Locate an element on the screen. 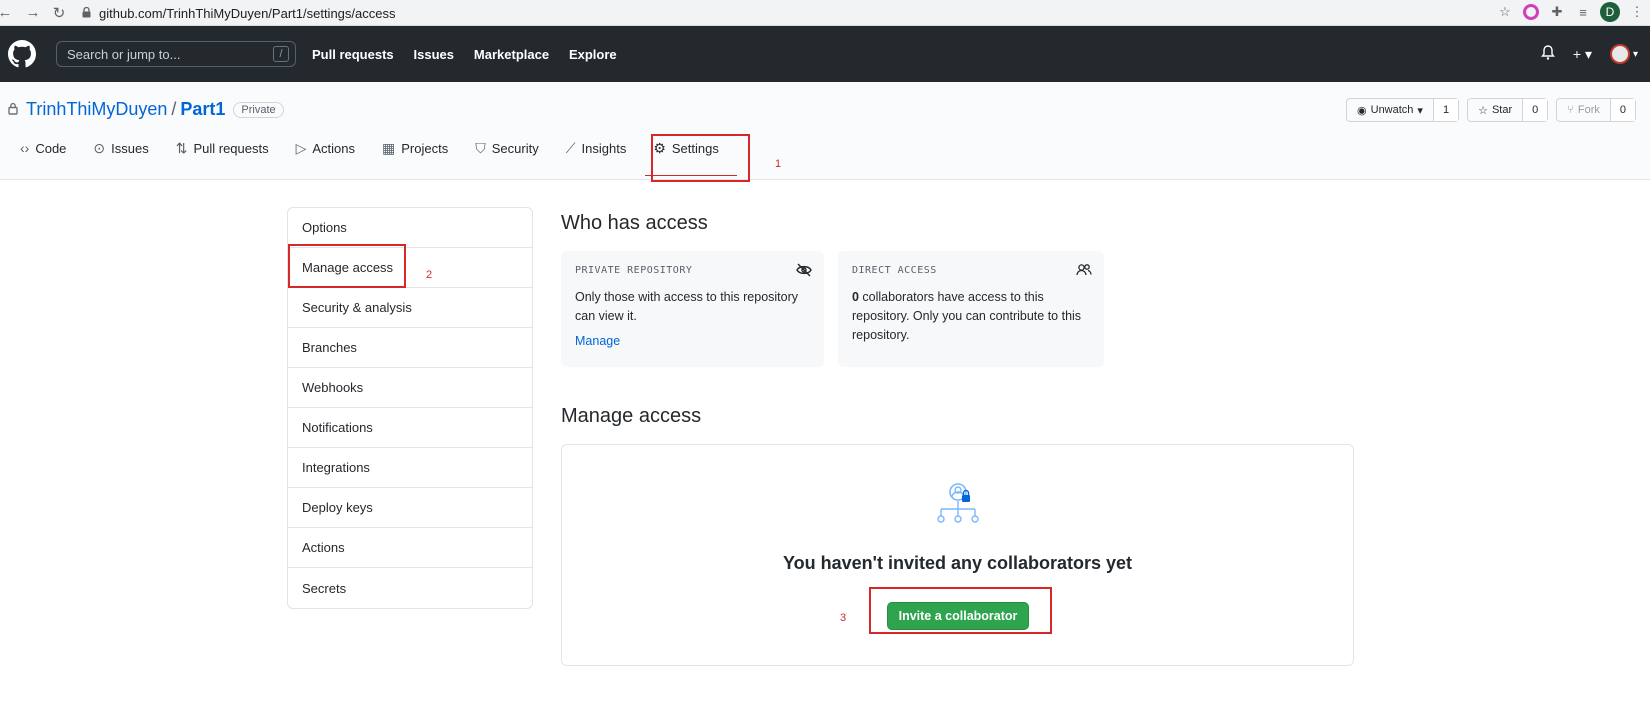  pull-request-icon: ⇅ is located at coordinates (181, 147).